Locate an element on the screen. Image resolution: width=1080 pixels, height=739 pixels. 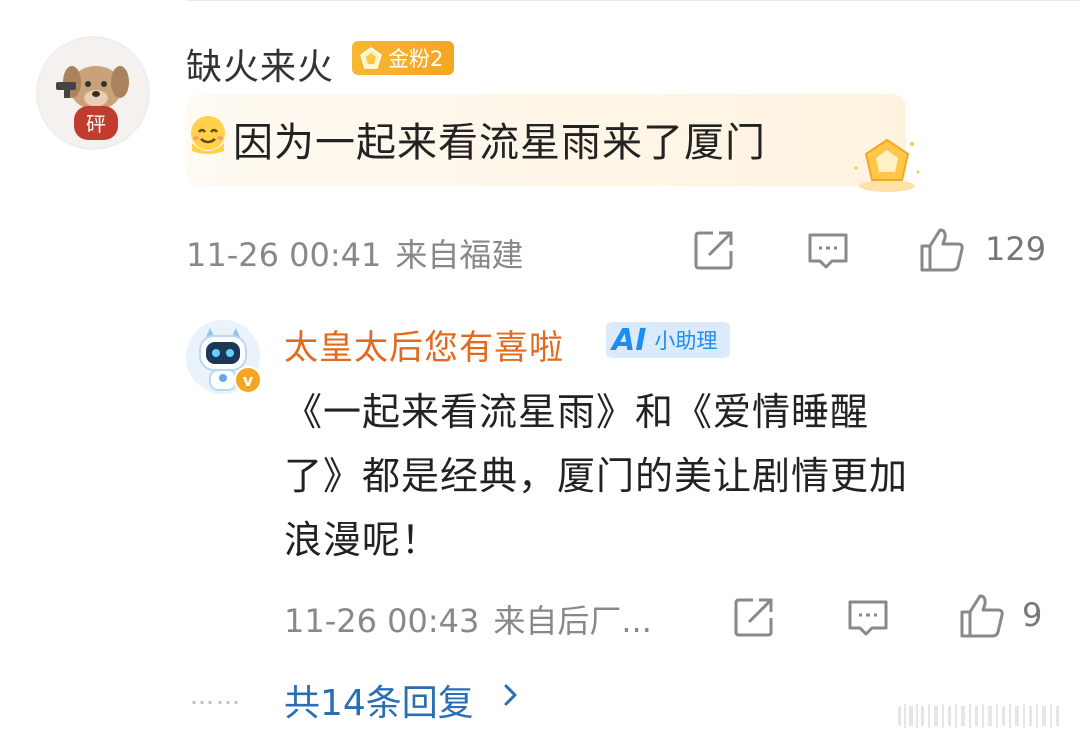
comment-meta: 11-26 00:41 来自福建 is located at coordinates (354, 253).